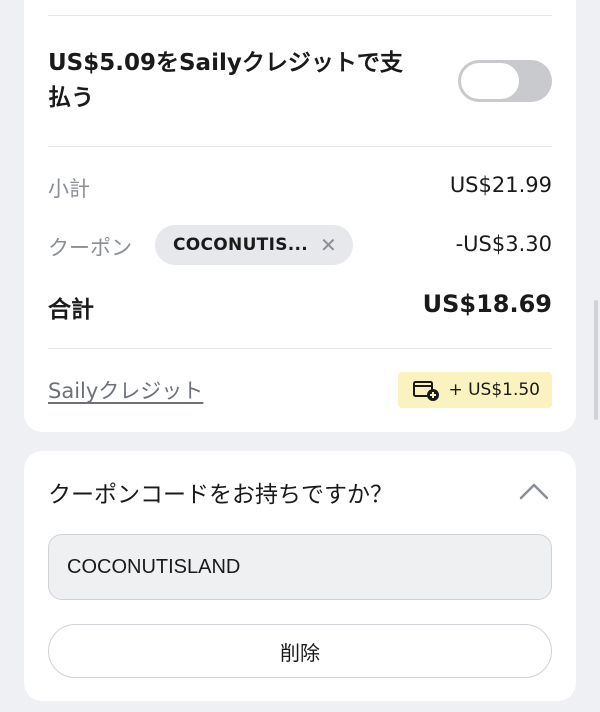 Image resolution: width=600 pixels, height=712 pixels. I want to click on subtotal-label: 小計, so click(69, 189).